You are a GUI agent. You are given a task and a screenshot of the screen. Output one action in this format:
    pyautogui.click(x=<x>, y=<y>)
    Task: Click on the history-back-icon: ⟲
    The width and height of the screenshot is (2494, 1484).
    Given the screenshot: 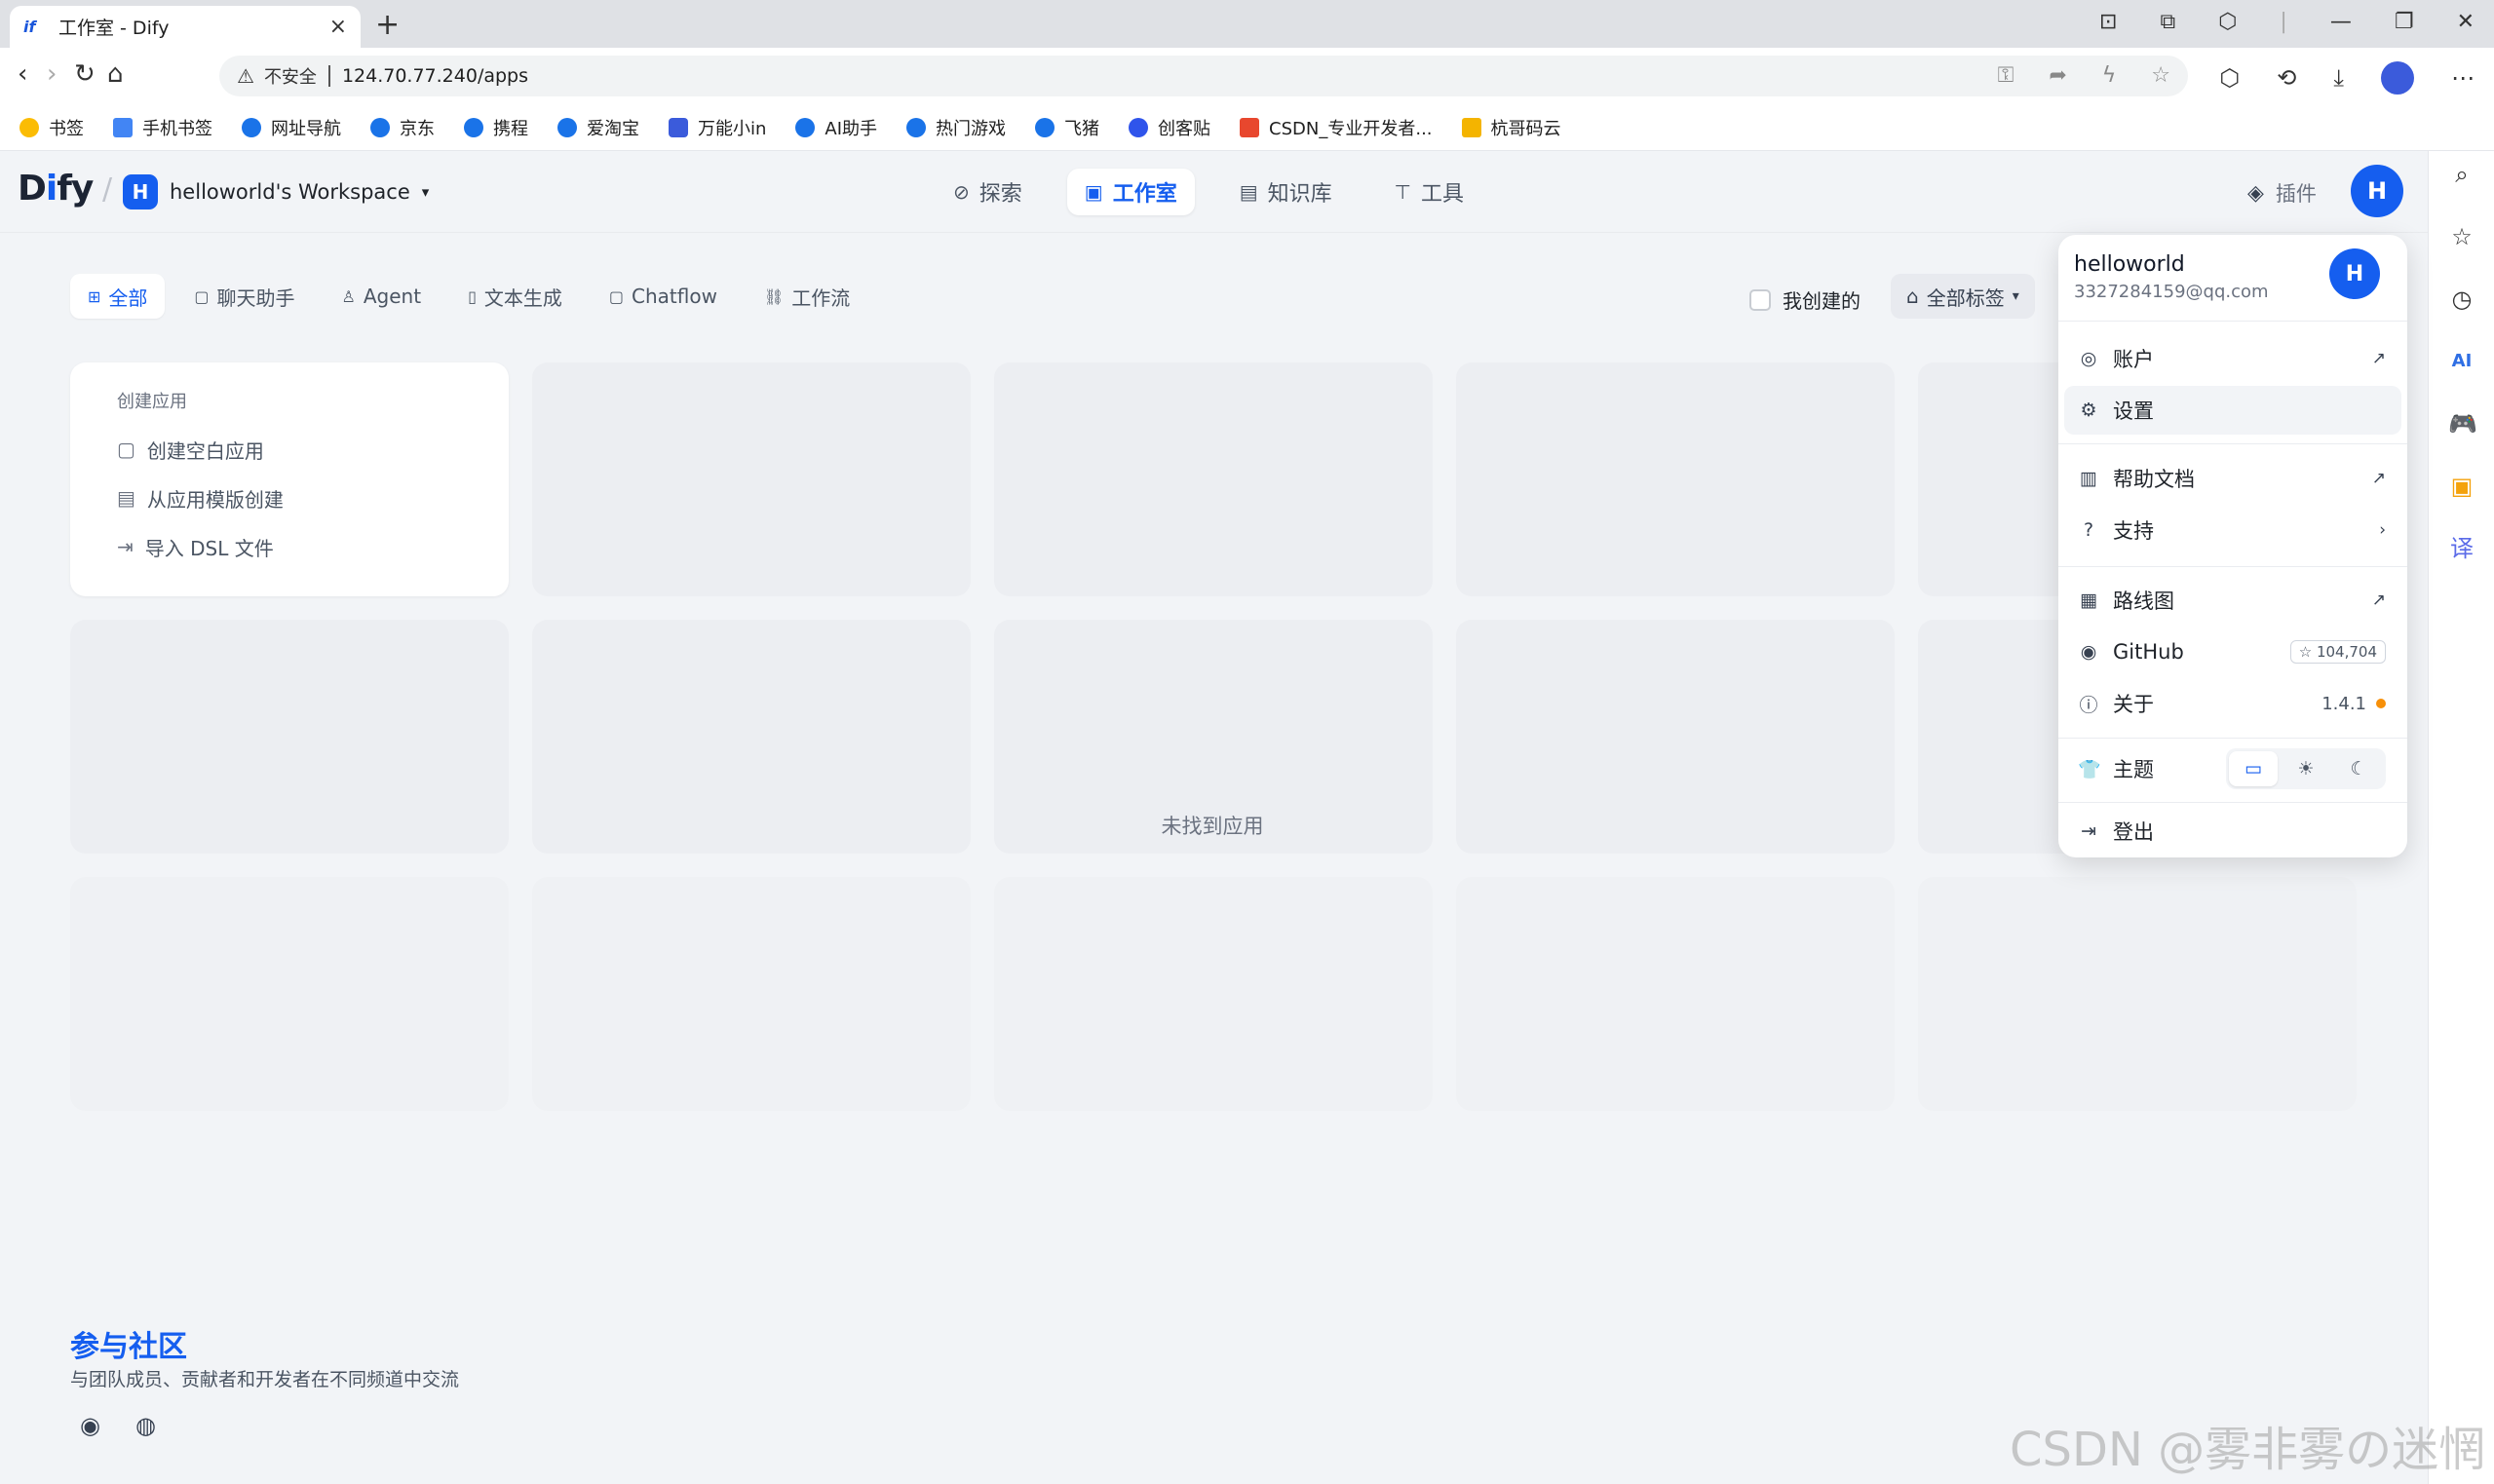 What is the action you would take?
    pyautogui.click(x=2286, y=78)
    